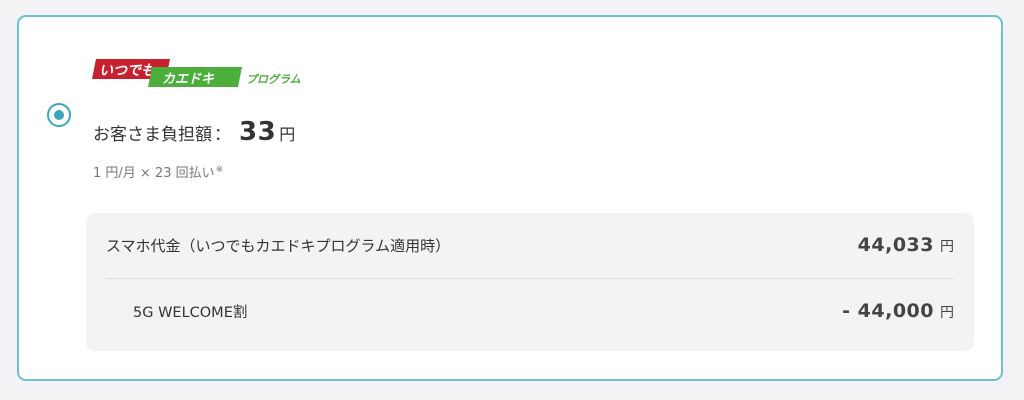 Image resolution: width=1024 pixels, height=400 pixels. Describe the element at coordinates (530, 245) in the screenshot. I see `breakdown-row-phone-price: スマホ代金（いつでもカエドキプログラム適用時） 44,033 円` at that location.